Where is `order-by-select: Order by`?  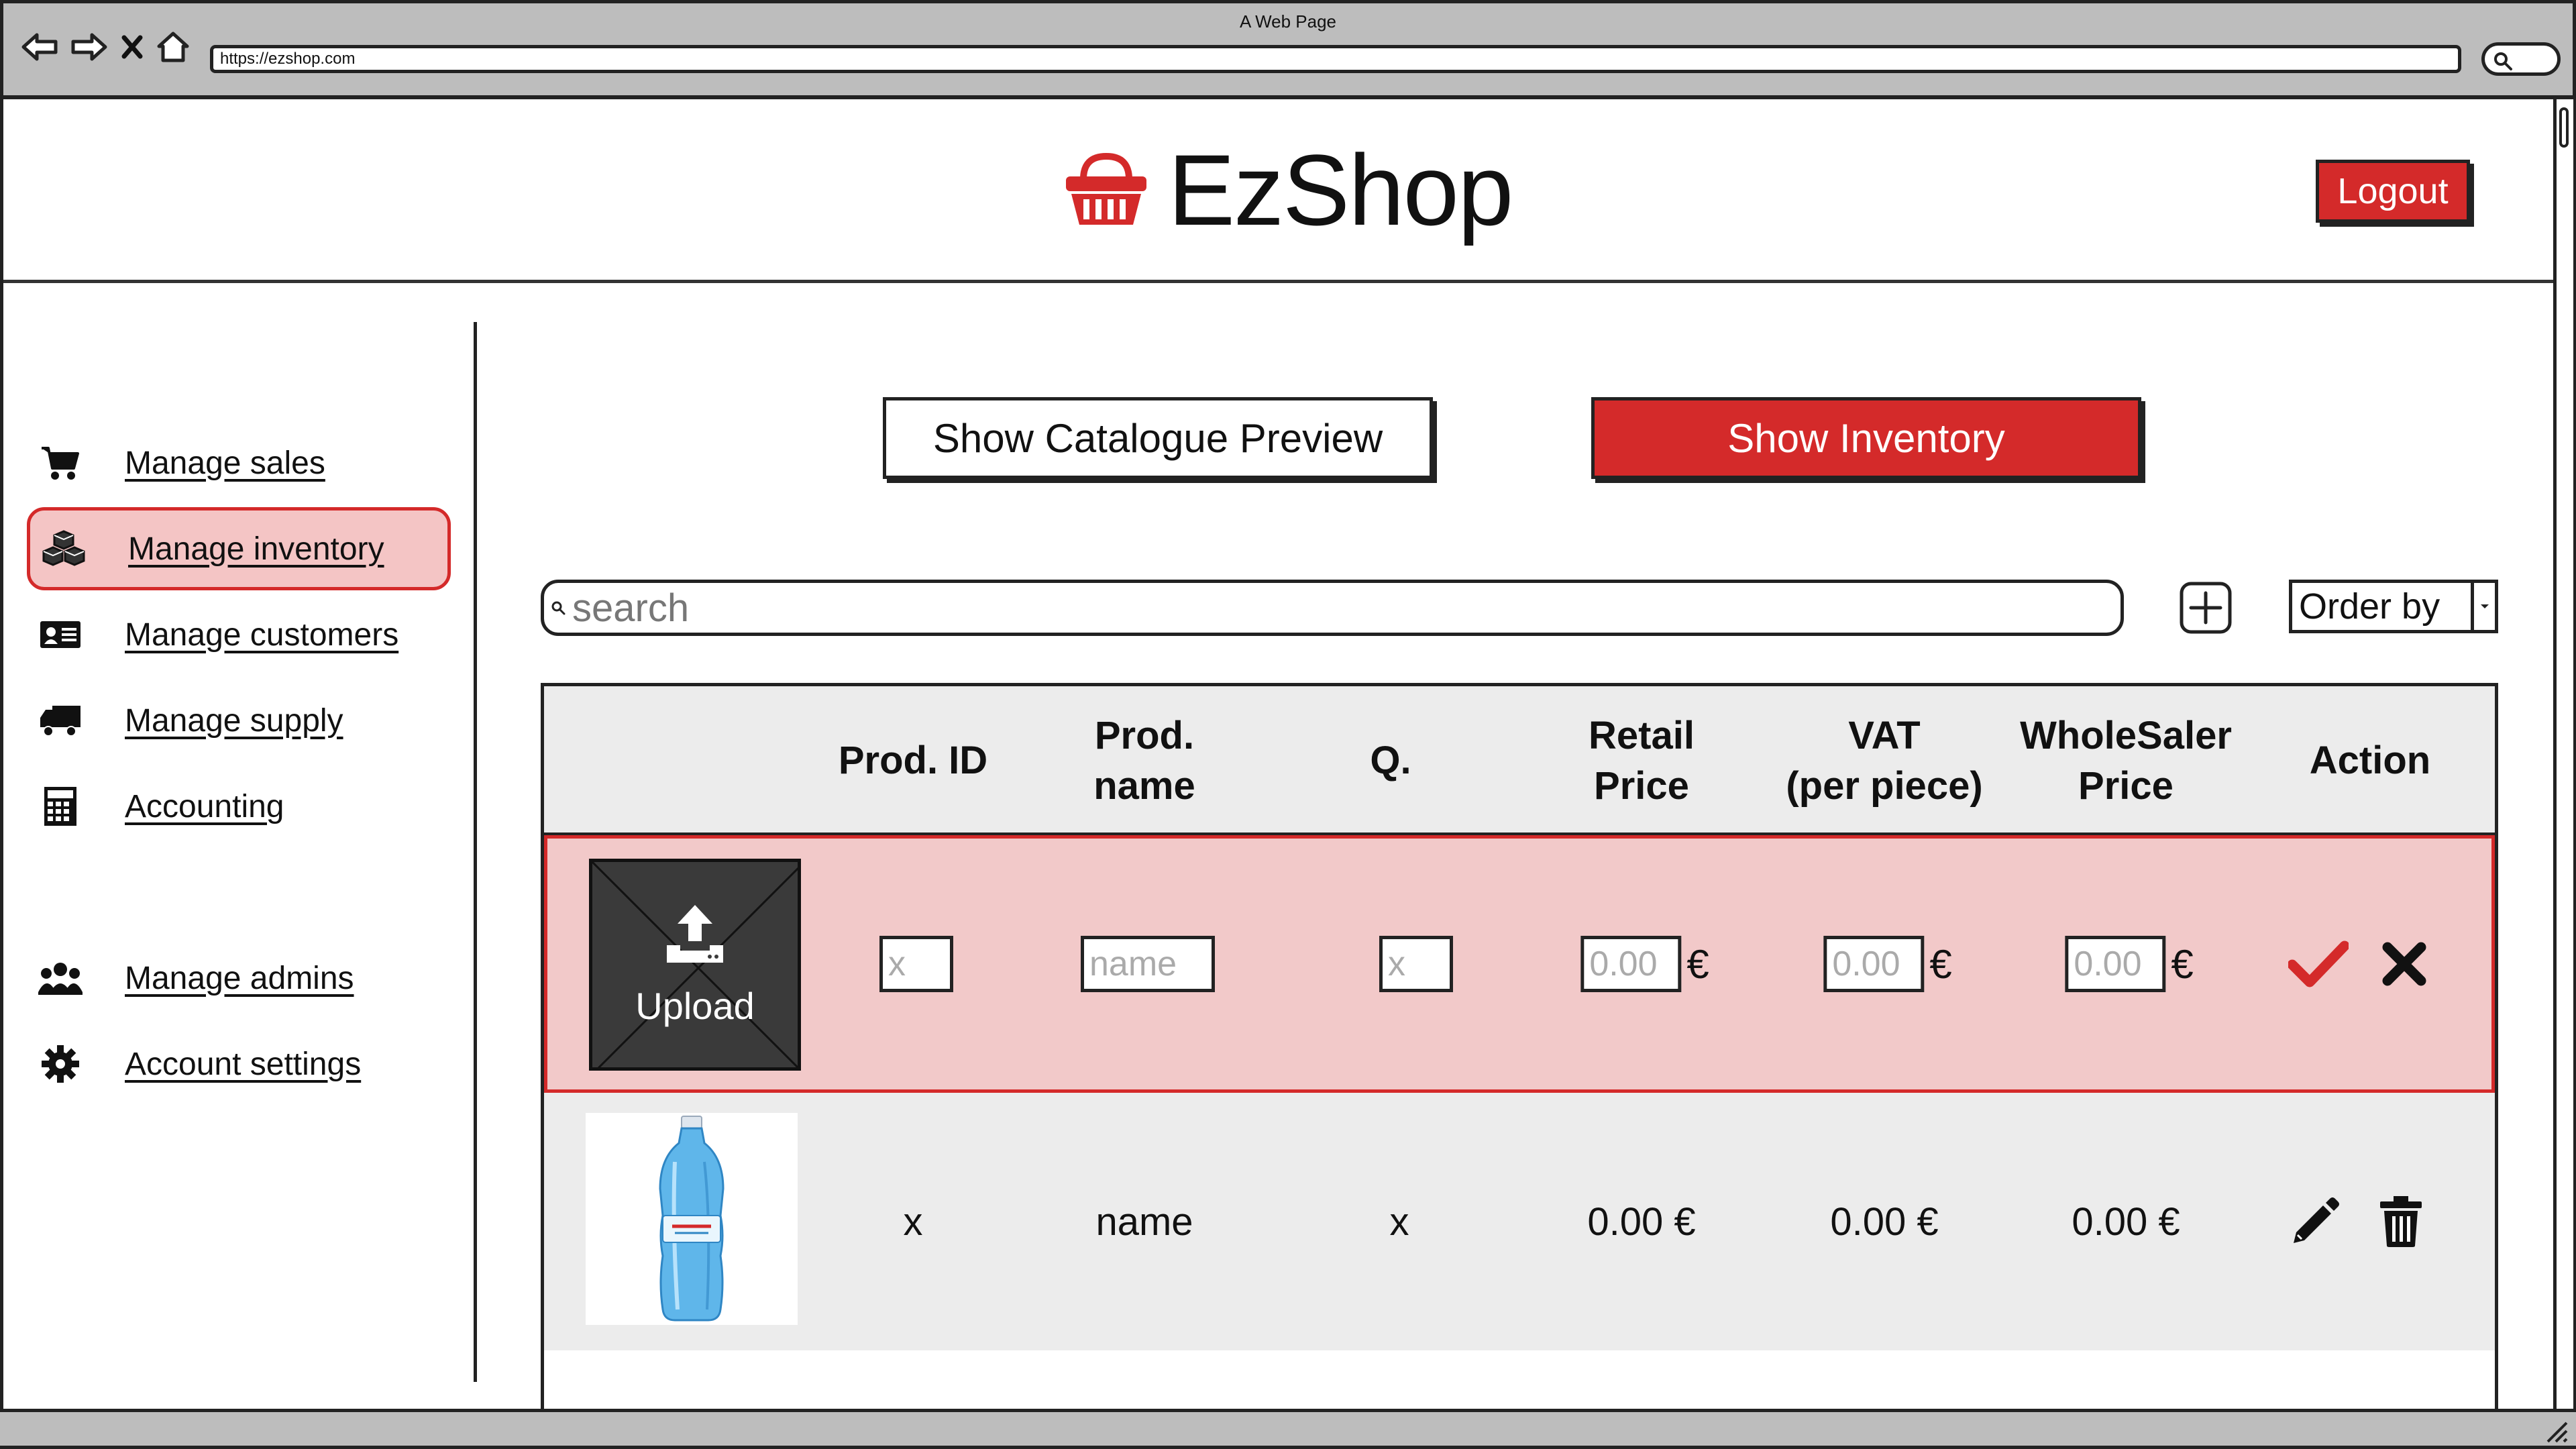 order-by-select: Order by is located at coordinates (2393, 606).